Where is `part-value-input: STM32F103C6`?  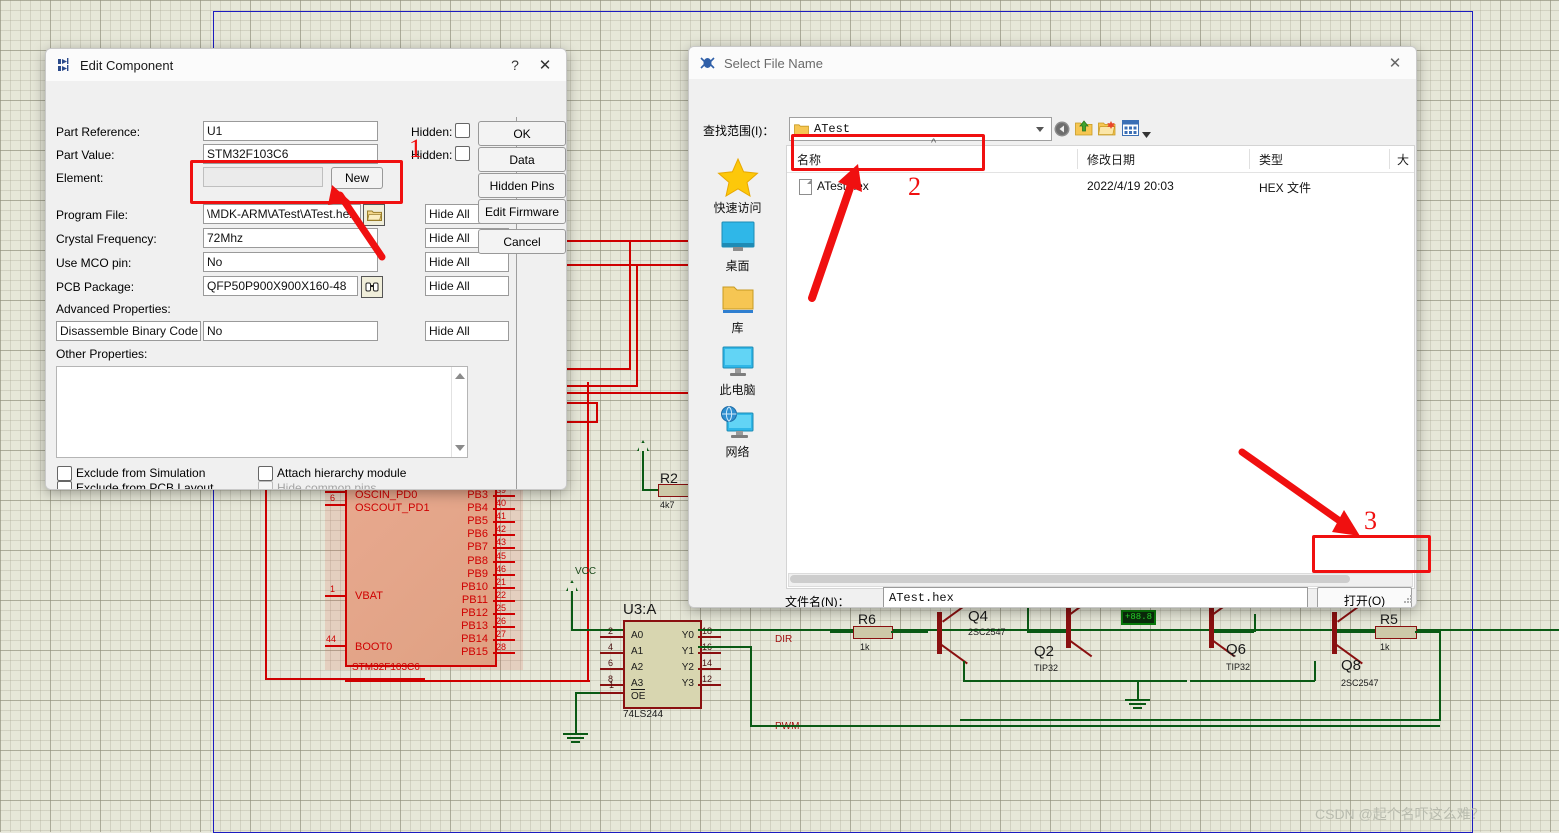
part-value-input: STM32F103C6 is located at coordinates (290, 154).